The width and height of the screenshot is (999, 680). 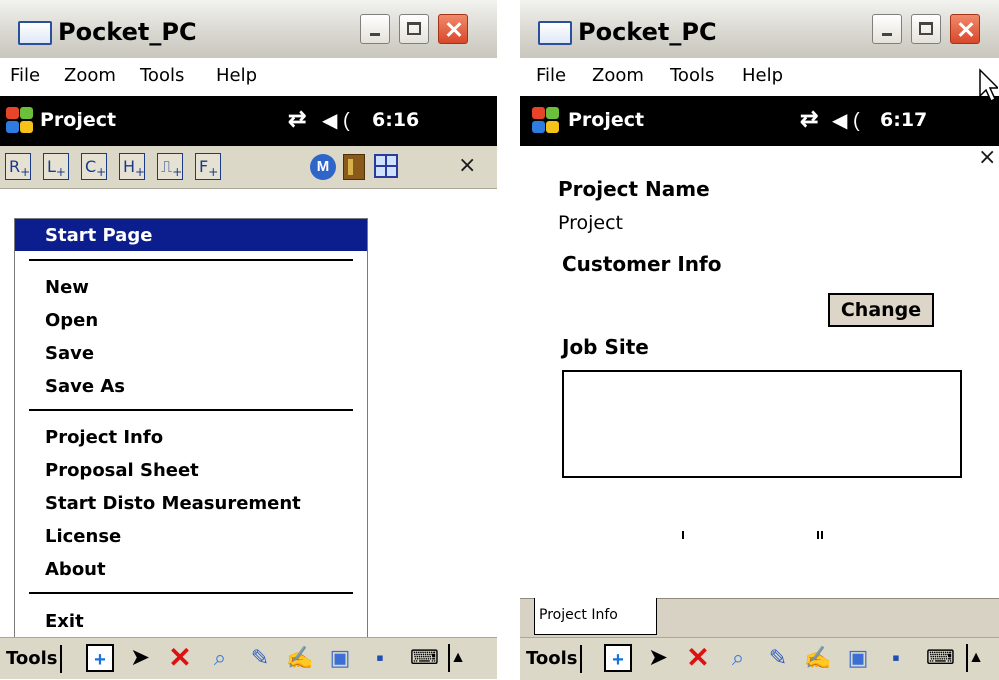 What do you see at coordinates (94, 166) in the screenshot?
I see `circle-tool-button: C+` at bounding box center [94, 166].